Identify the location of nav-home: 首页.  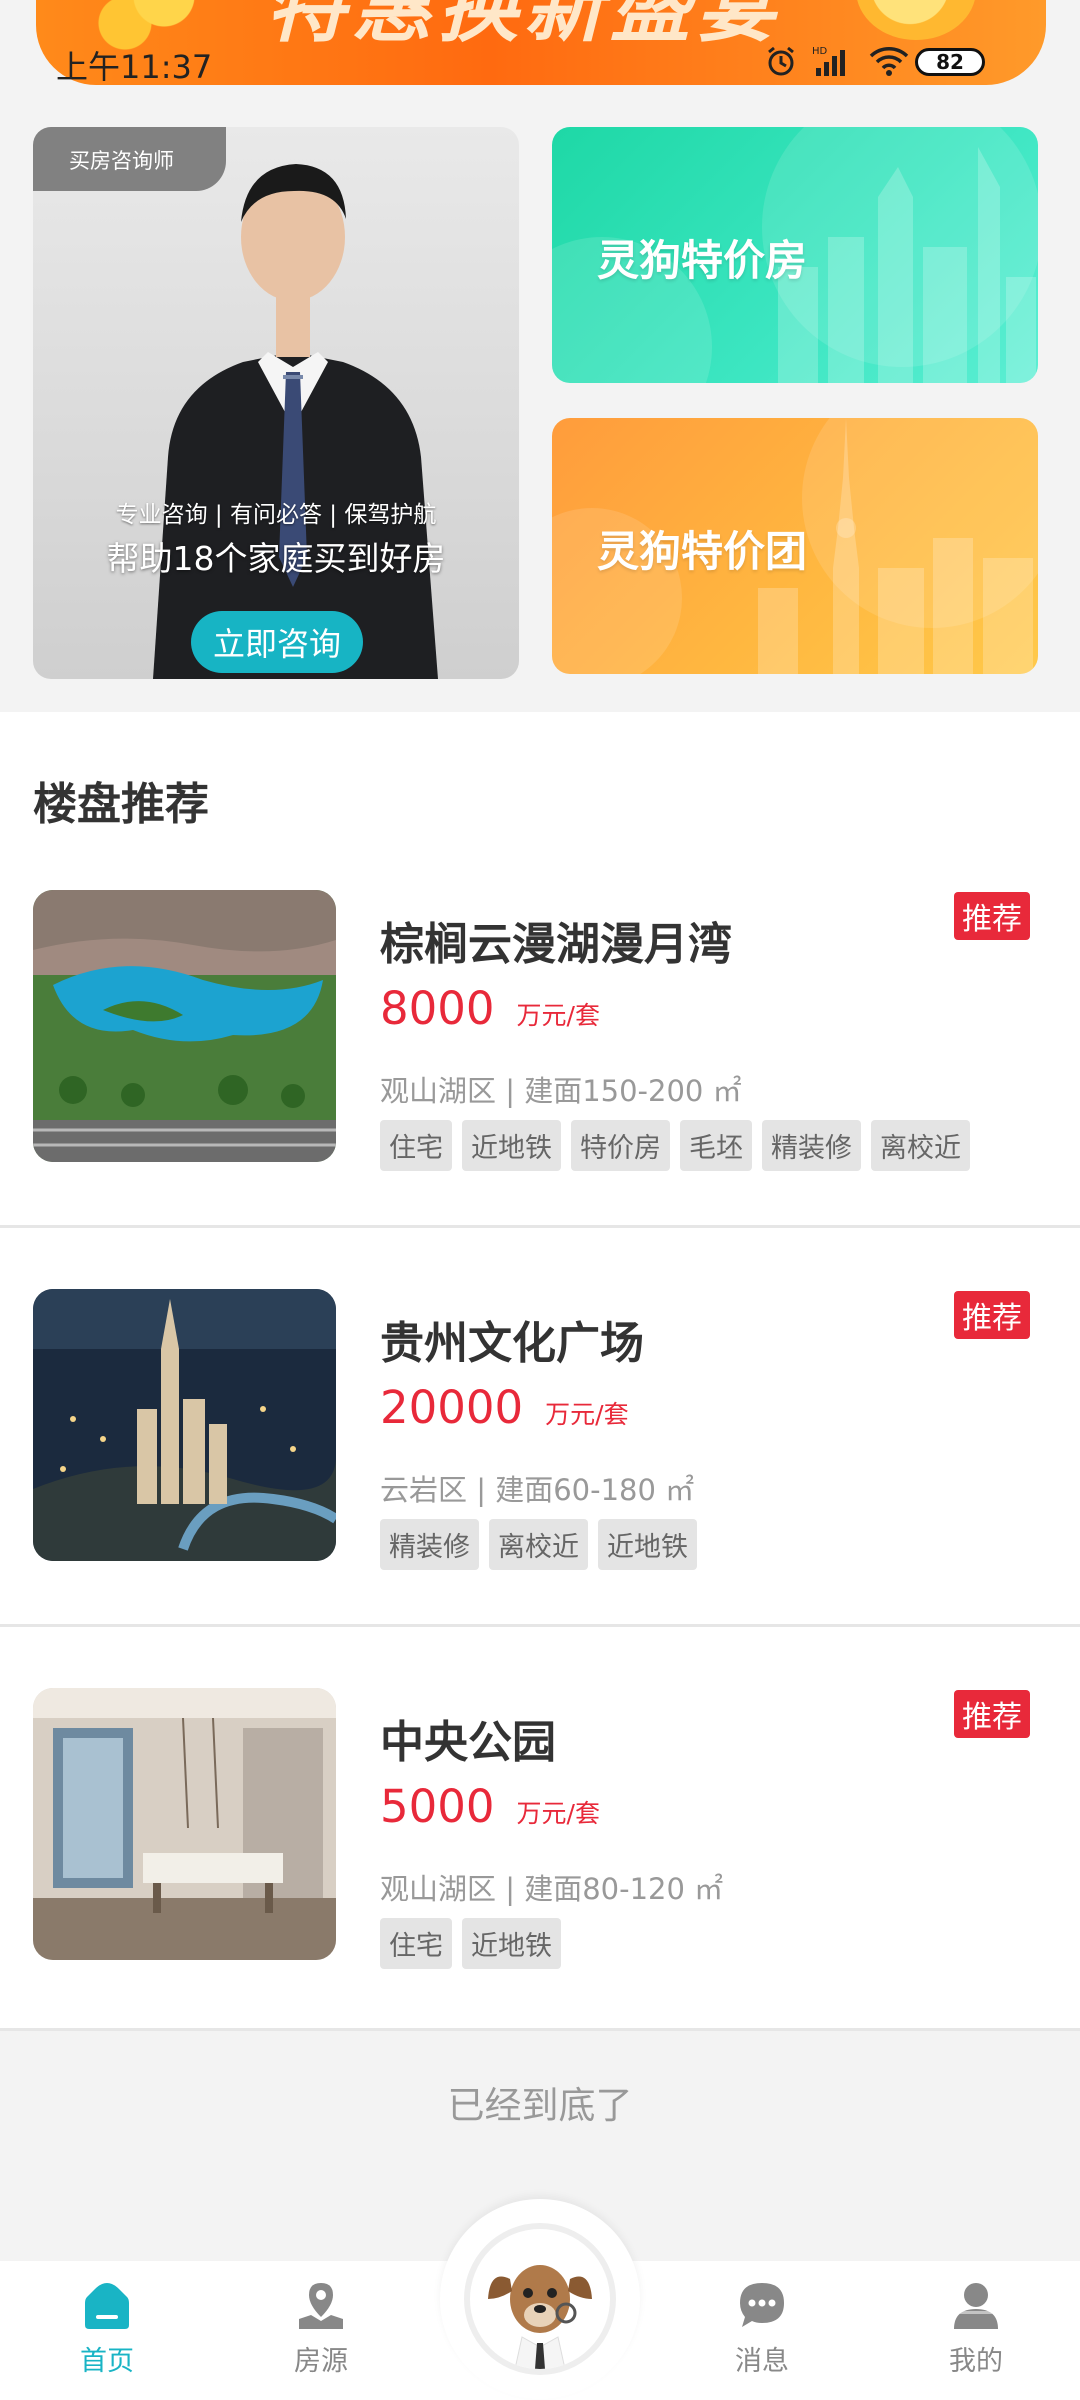
(107, 2329).